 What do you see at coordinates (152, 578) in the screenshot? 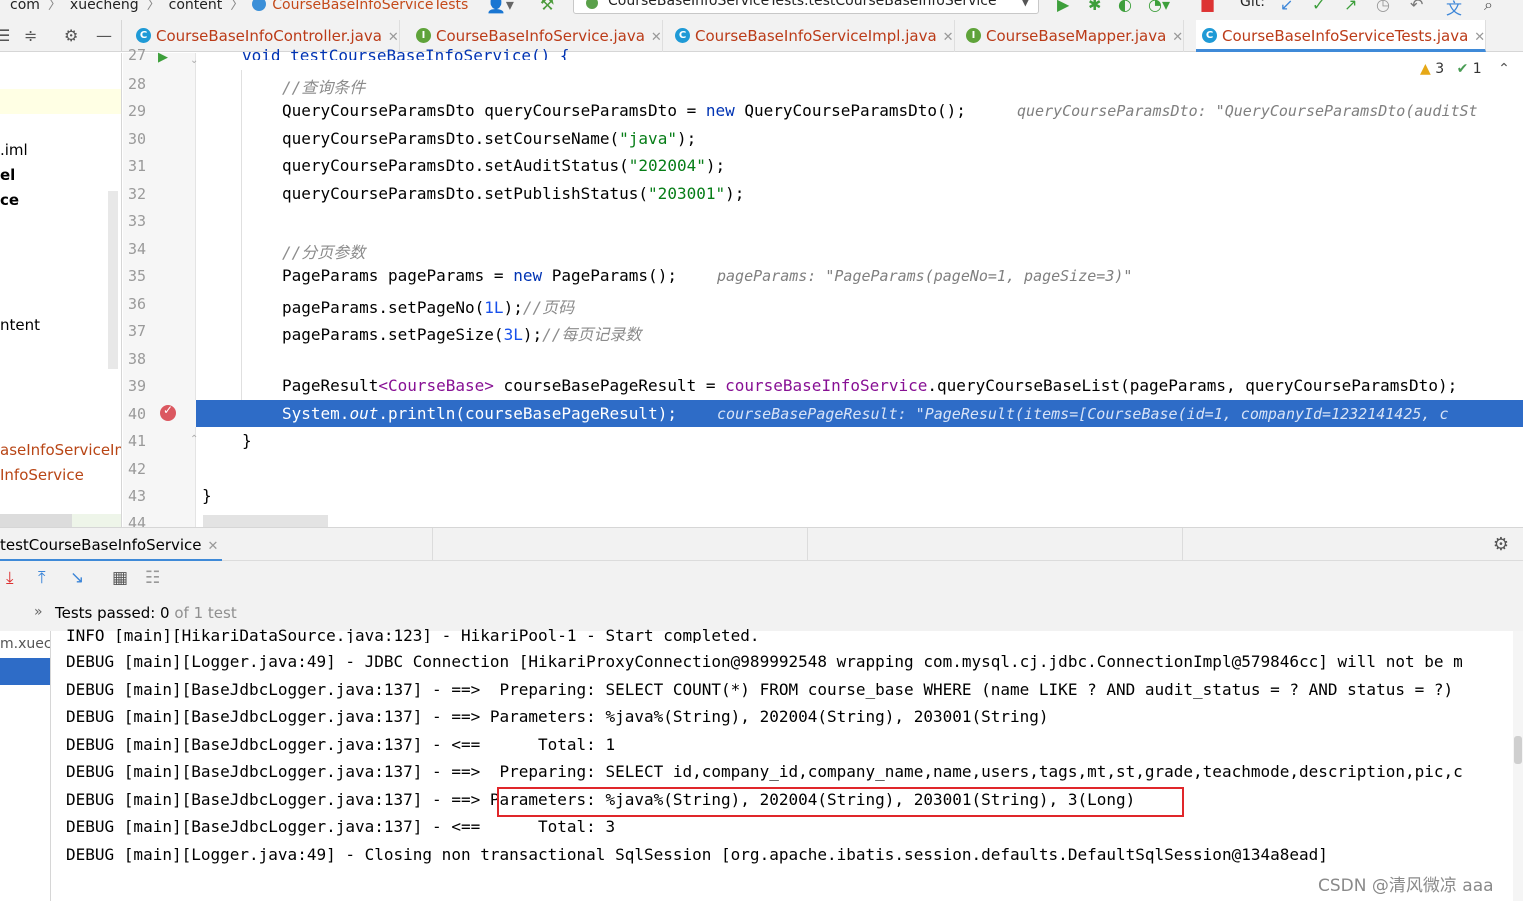
I see `filter-icon: ☷` at bounding box center [152, 578].